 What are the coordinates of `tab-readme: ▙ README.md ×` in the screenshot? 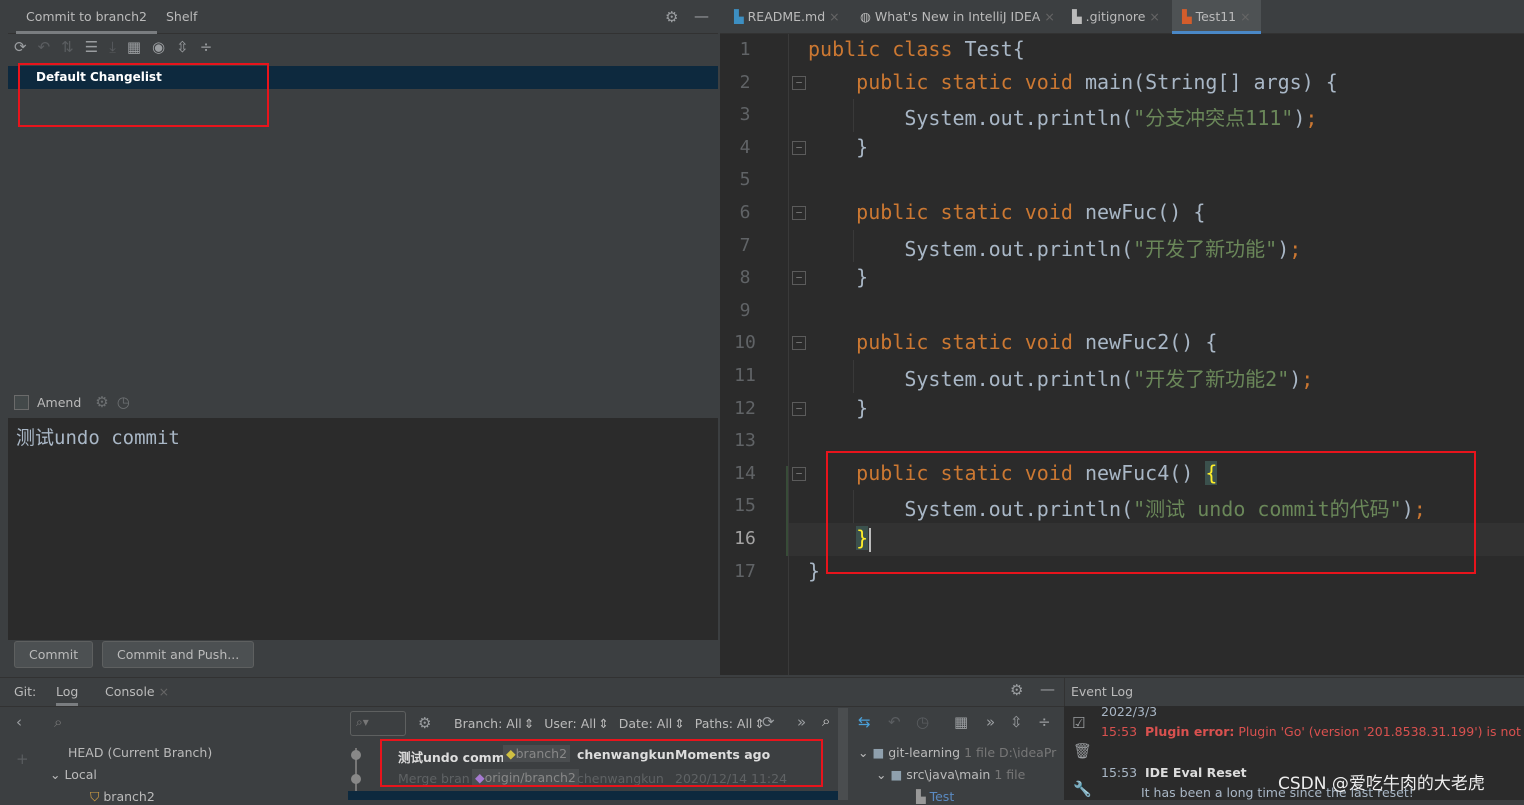 It's located at (787, 17).